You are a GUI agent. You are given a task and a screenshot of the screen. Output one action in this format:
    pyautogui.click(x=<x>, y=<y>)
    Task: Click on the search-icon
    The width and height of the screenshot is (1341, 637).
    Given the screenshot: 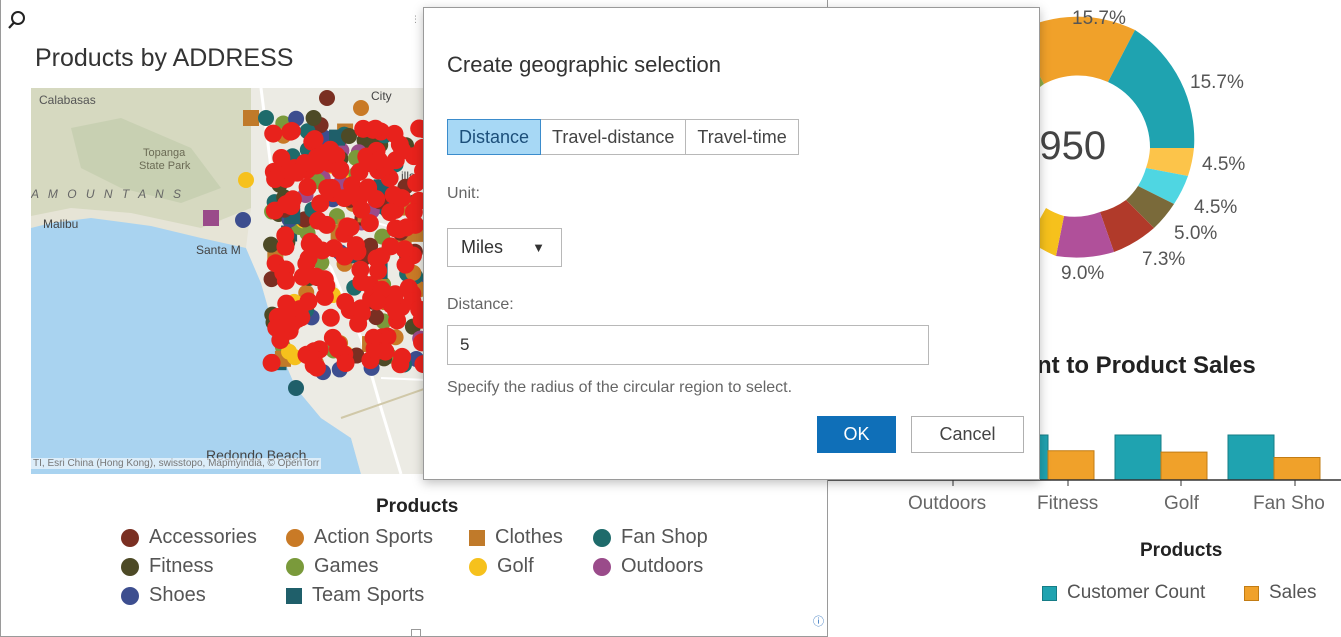 What is the action you would take?
    pyautogui.click(x=17, y=20)
    